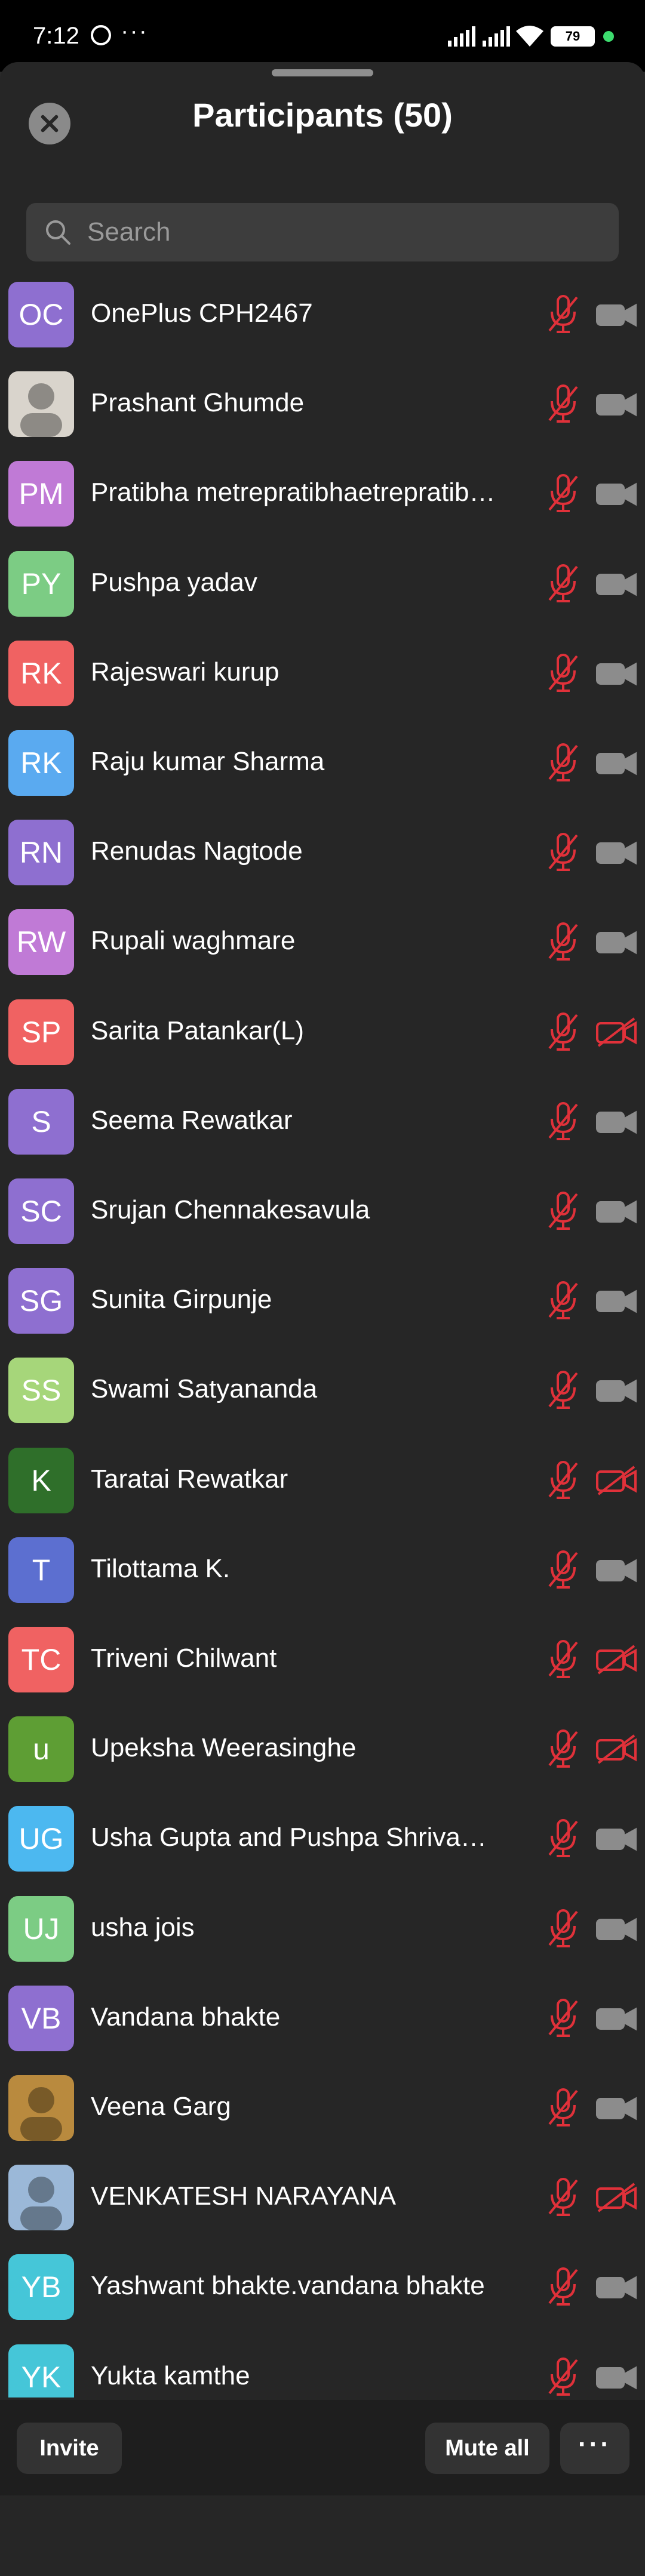 The image size is (645, 2576). What do you see at coordinates (322, 1751) in the screenshot?
I see `participant-row: u Upeksha Weerasinghe` at bounding box center [322, 1751].